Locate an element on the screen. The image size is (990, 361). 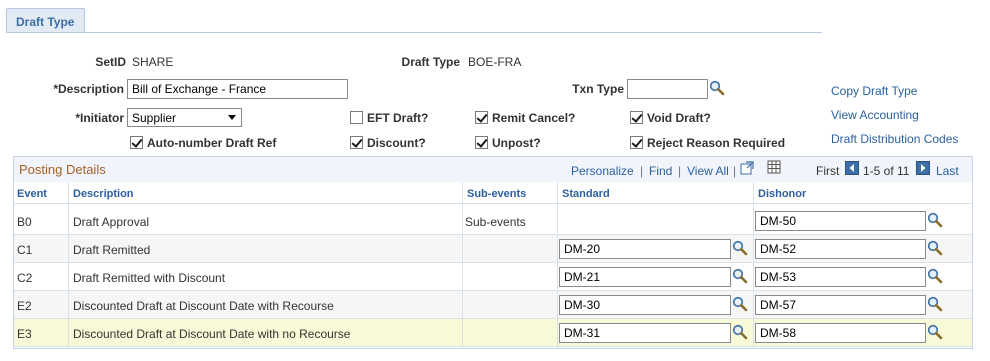
grid-title: Posting Details is located at coordinates (62, 169).